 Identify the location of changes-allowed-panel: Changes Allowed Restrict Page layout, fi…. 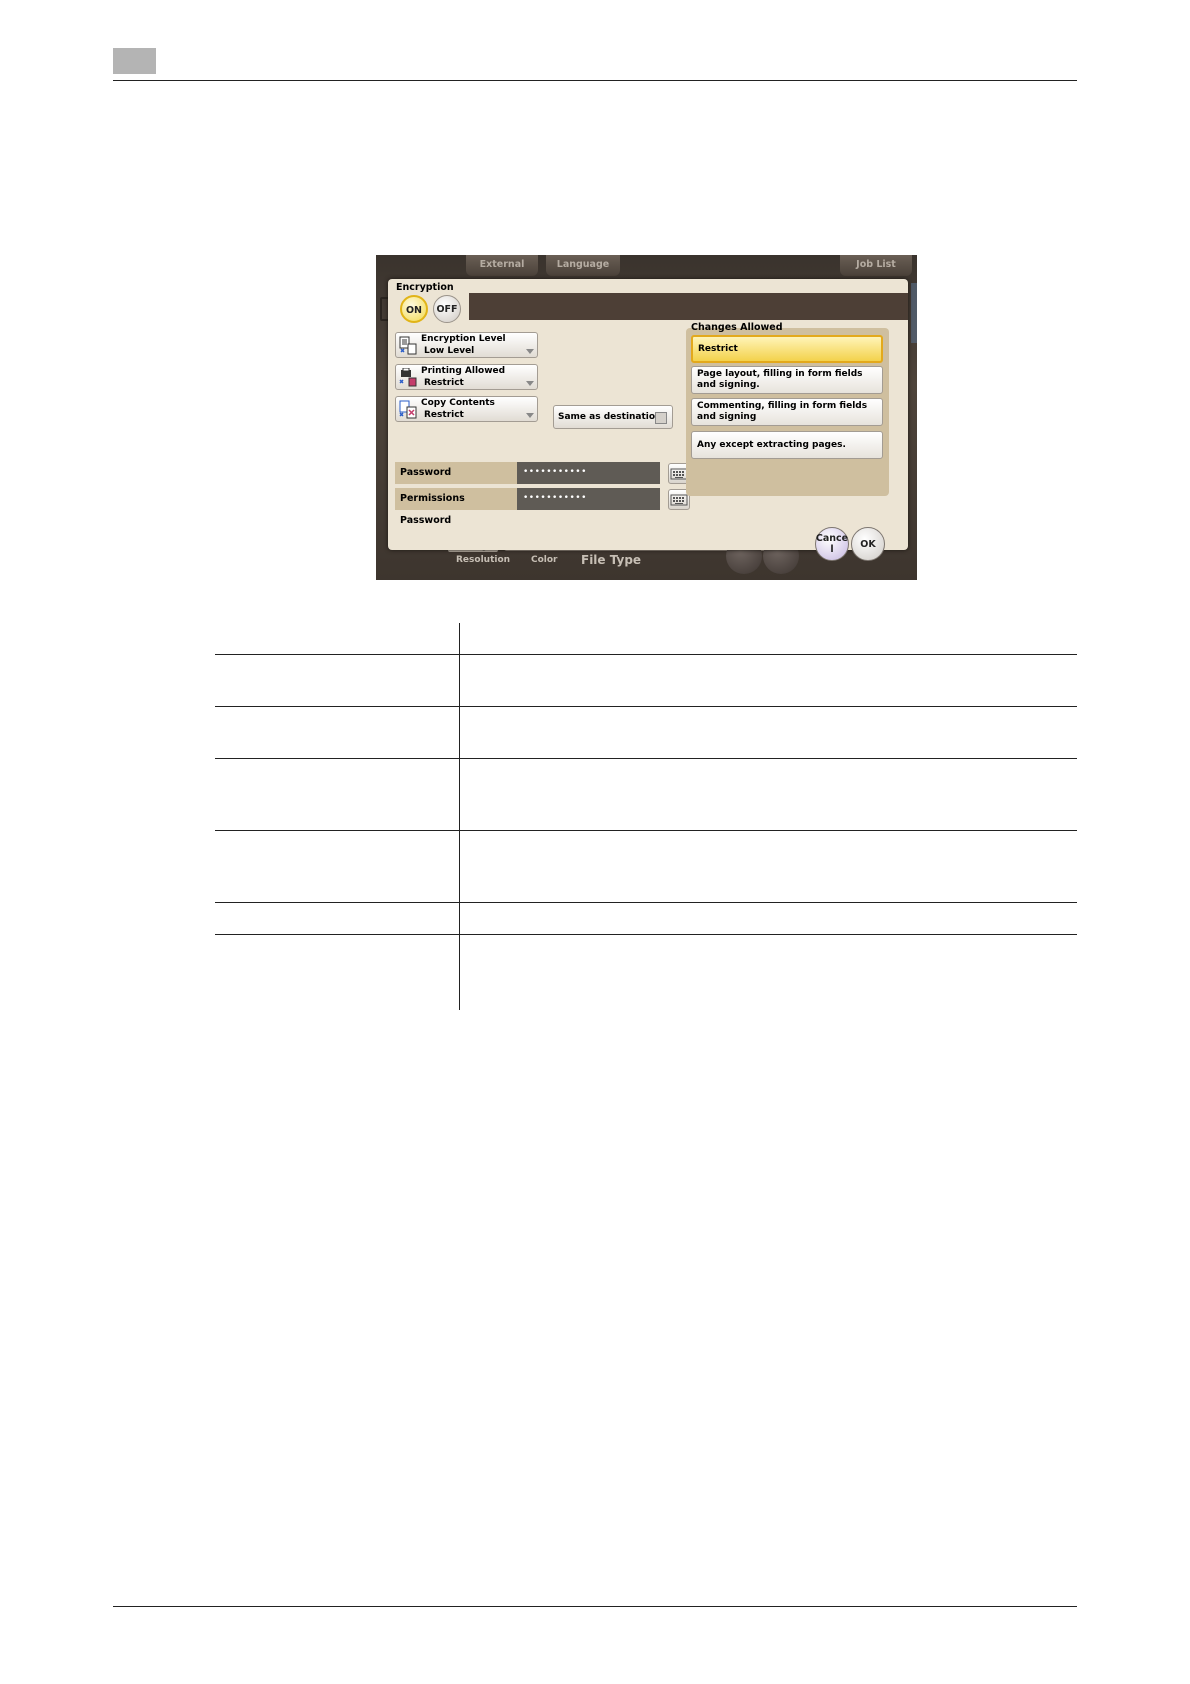
(787, 409).